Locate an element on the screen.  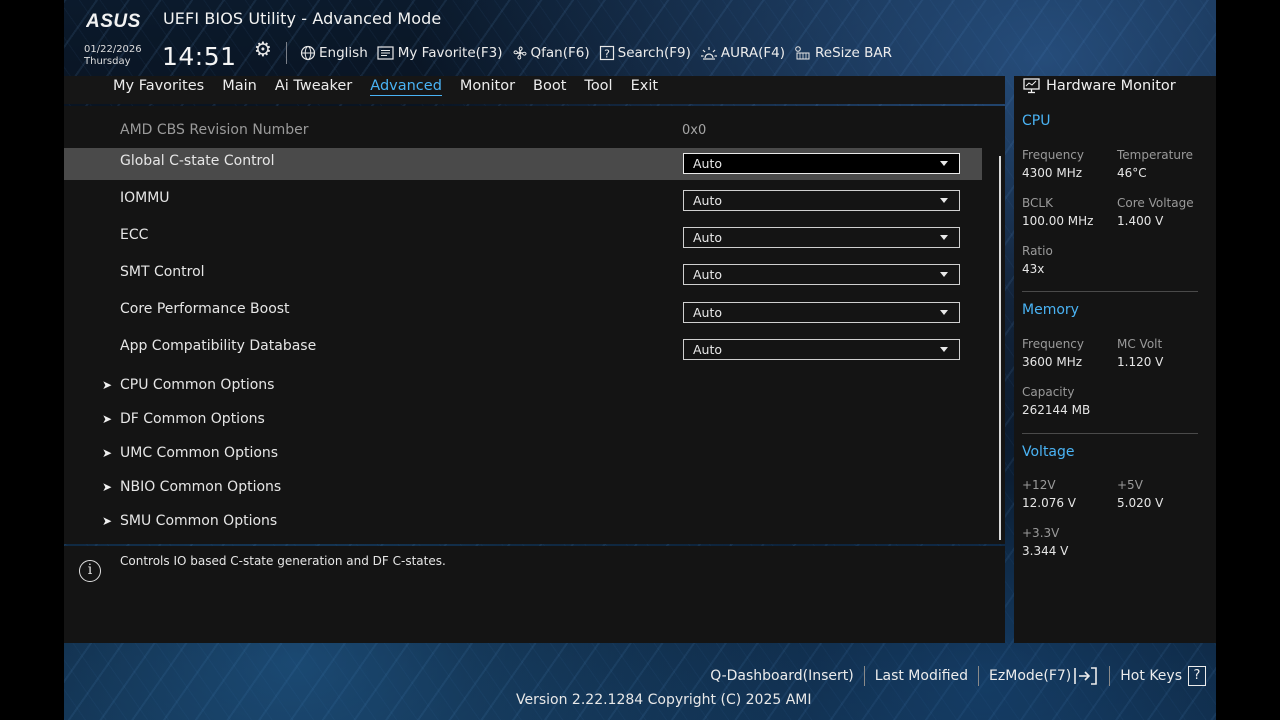
search-button: ? Search(F9) is located at coordinates (645, 53).